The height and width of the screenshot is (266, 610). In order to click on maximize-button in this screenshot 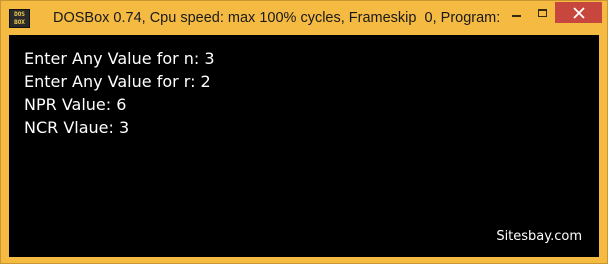, I will do `click(542, 12)`.